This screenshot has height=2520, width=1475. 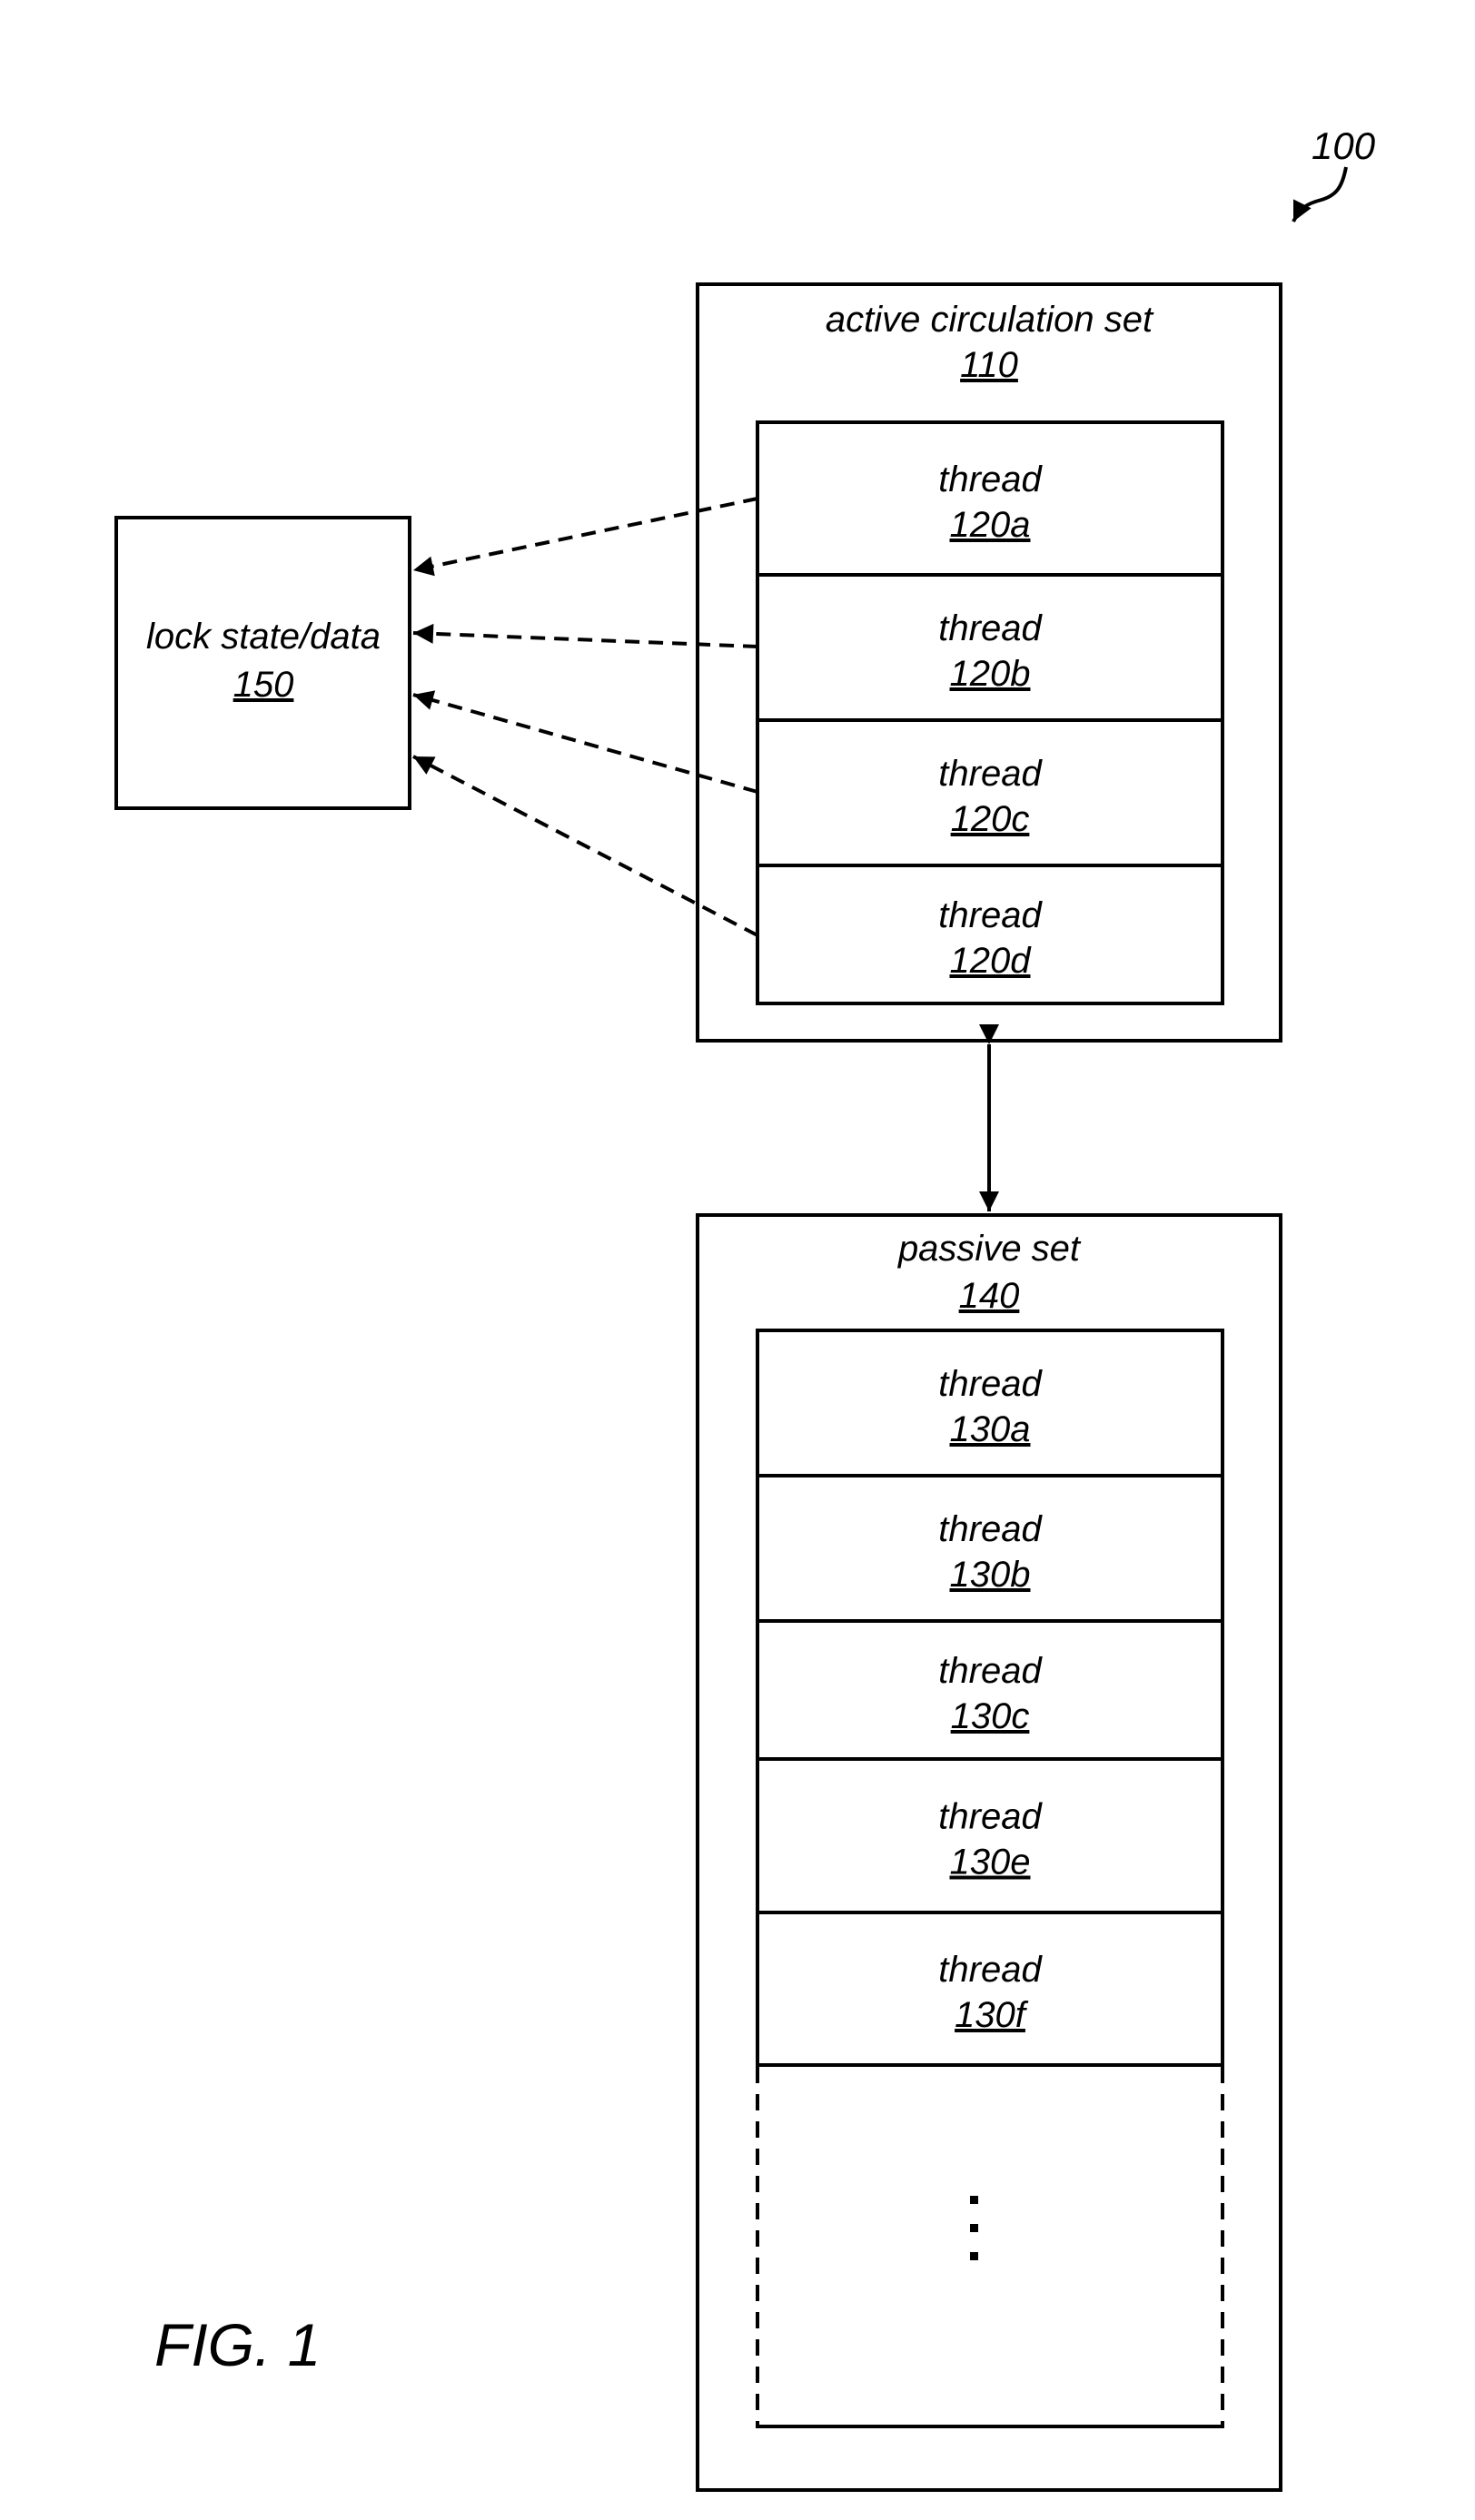 I want to click on thread-ref: 130c, so click(x=990, y=1716).